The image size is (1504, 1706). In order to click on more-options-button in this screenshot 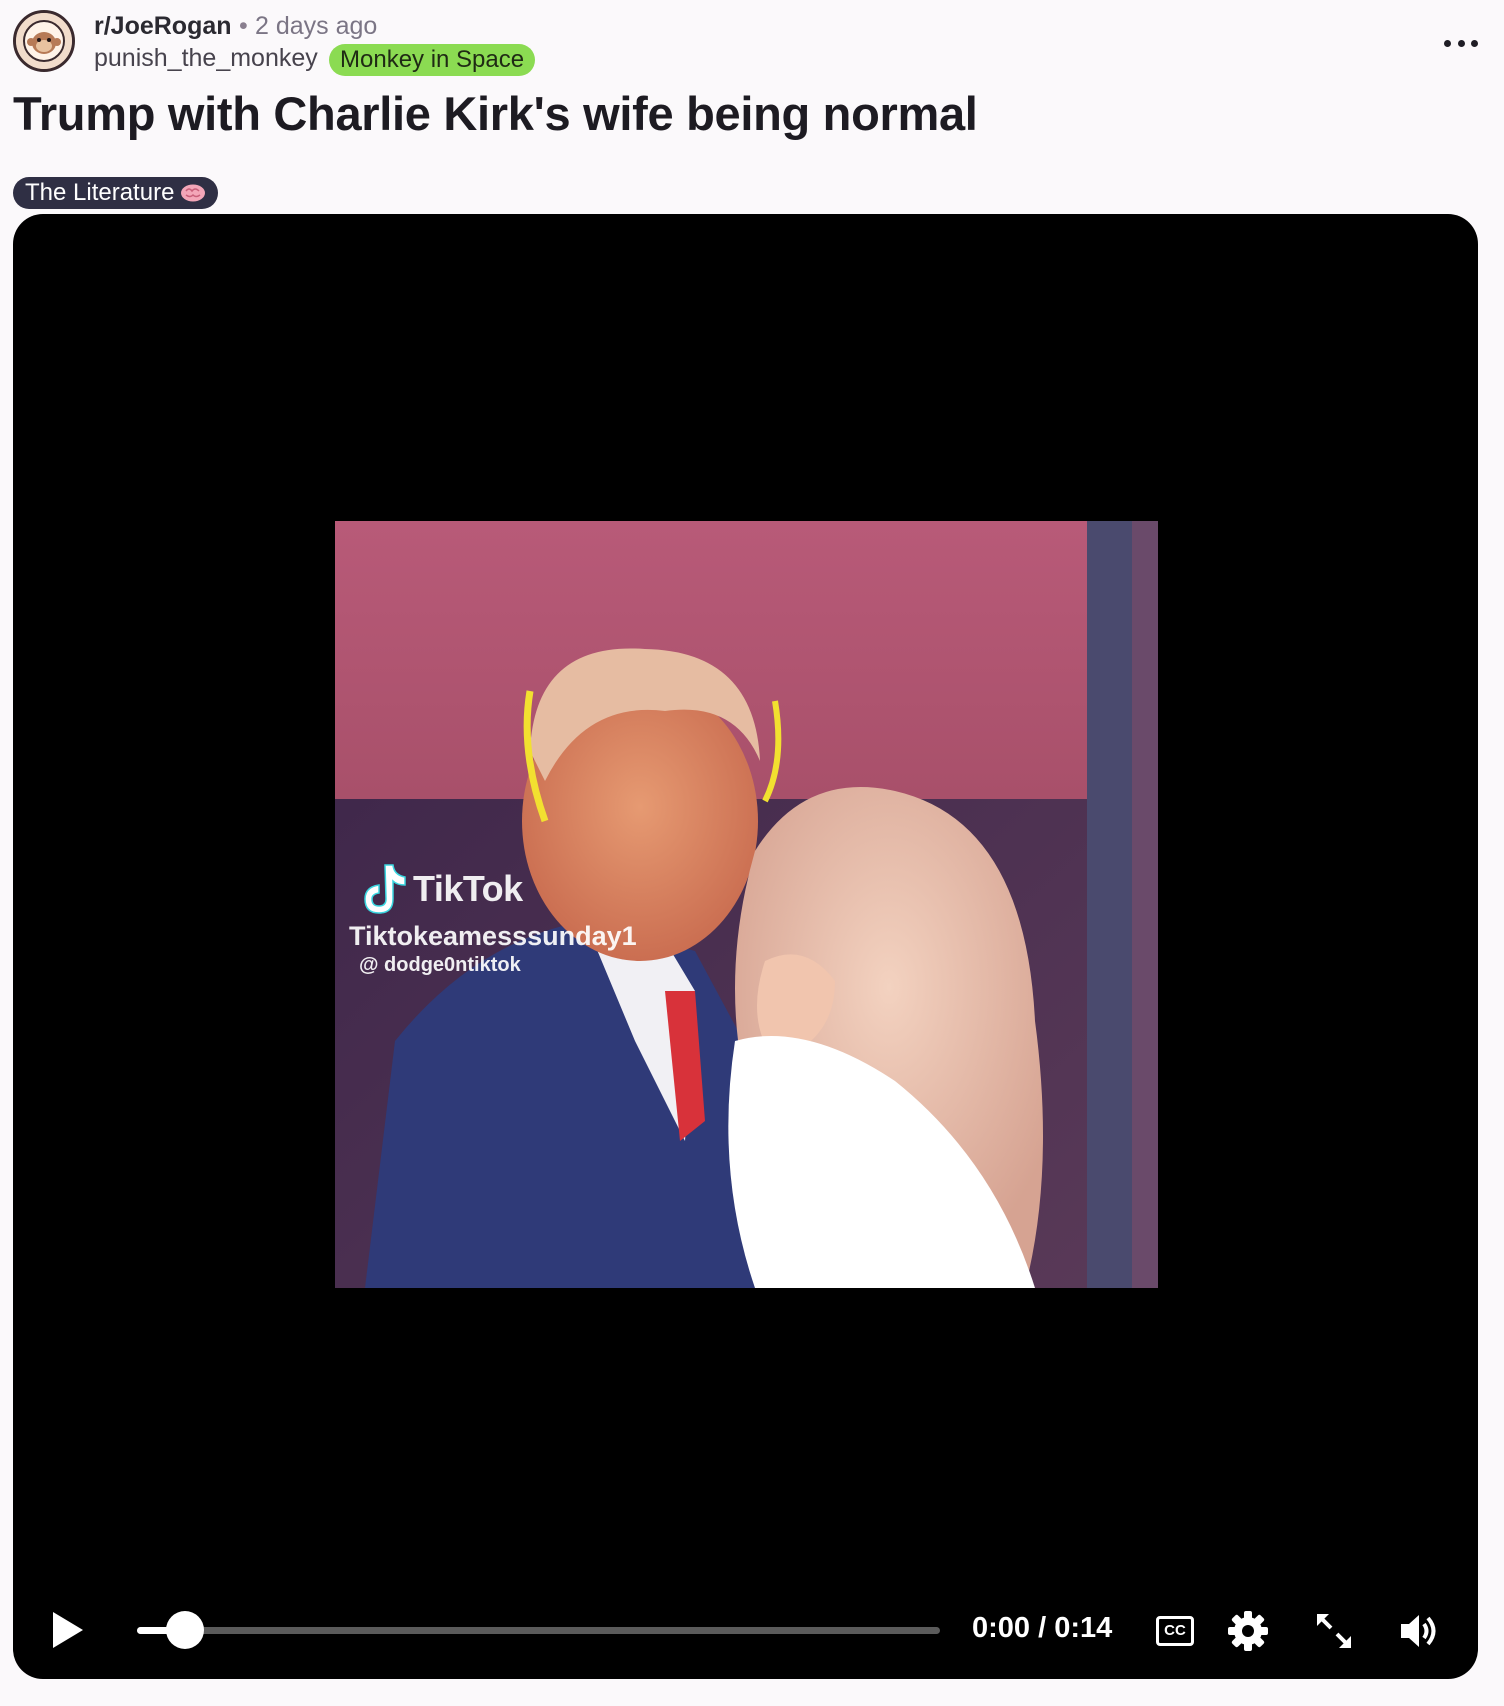, I will do `click(1461, 43)`.